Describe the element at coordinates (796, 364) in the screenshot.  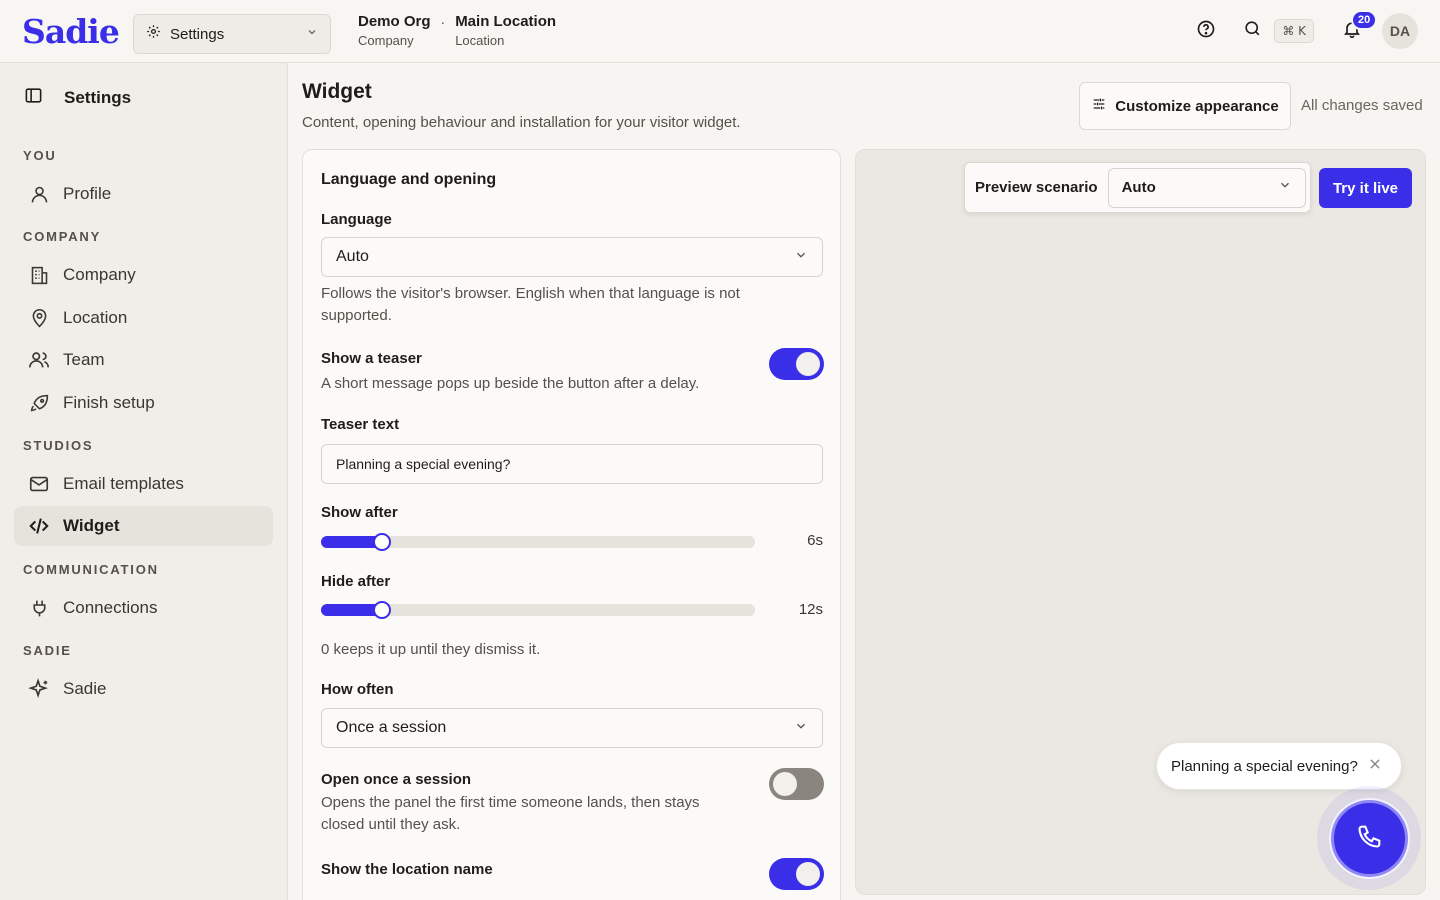
I see `show-teaser-toggle` at that location.